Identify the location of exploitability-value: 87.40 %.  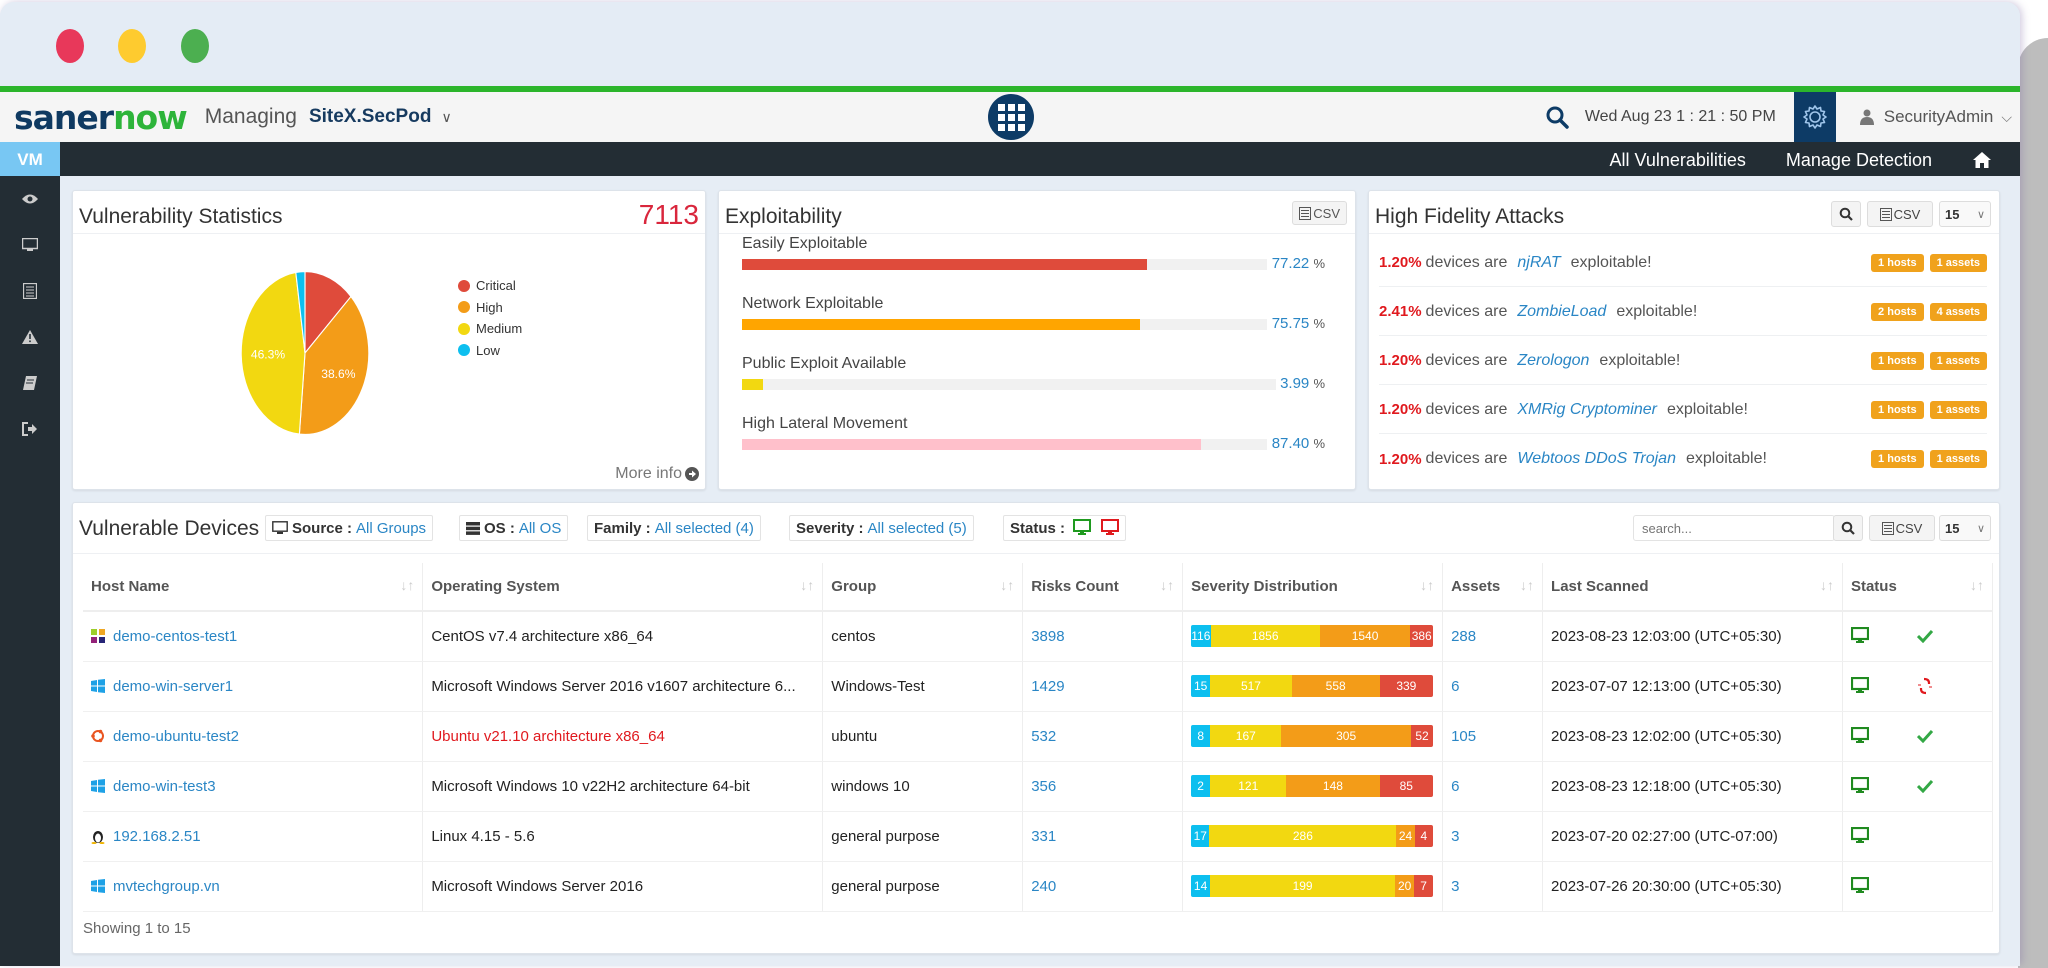
(1298, 443).